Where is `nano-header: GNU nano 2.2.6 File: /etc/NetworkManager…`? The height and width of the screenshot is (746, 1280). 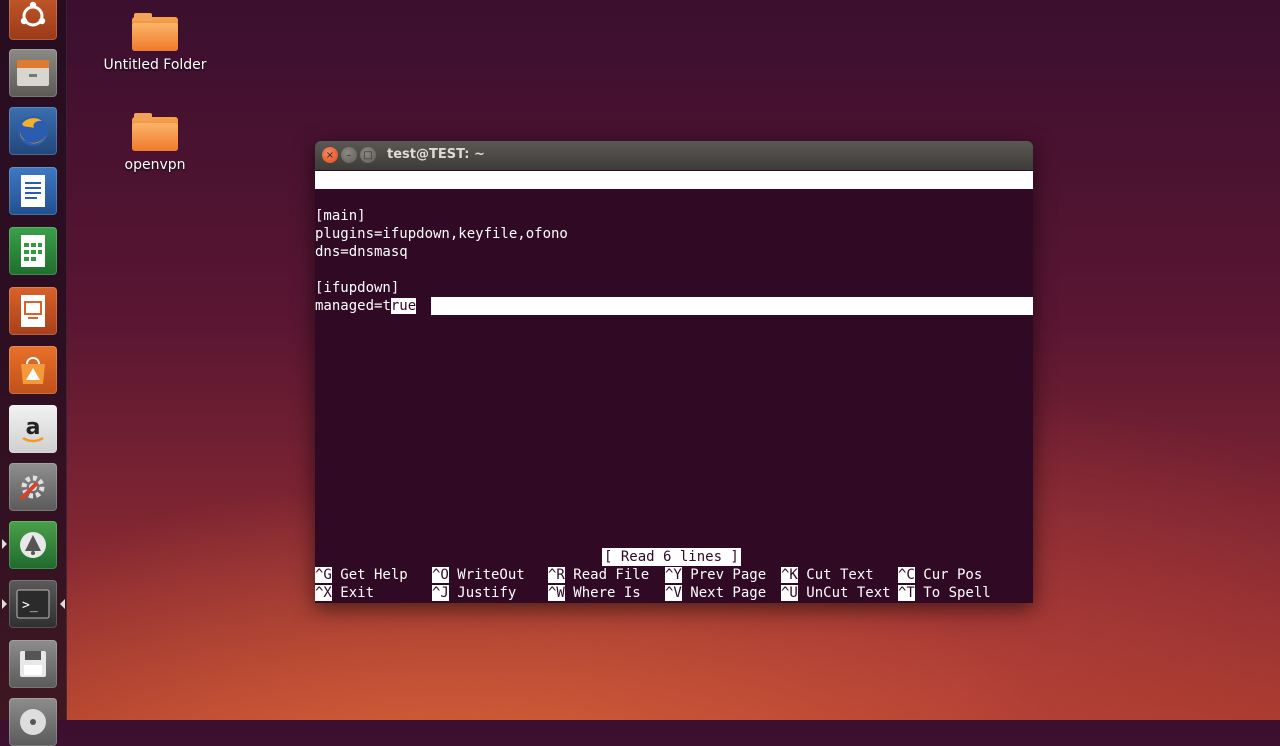 nano-header: GNU nano 2.2.6 File: /etc/NetworkManager… is located at coordinates (674, 197).